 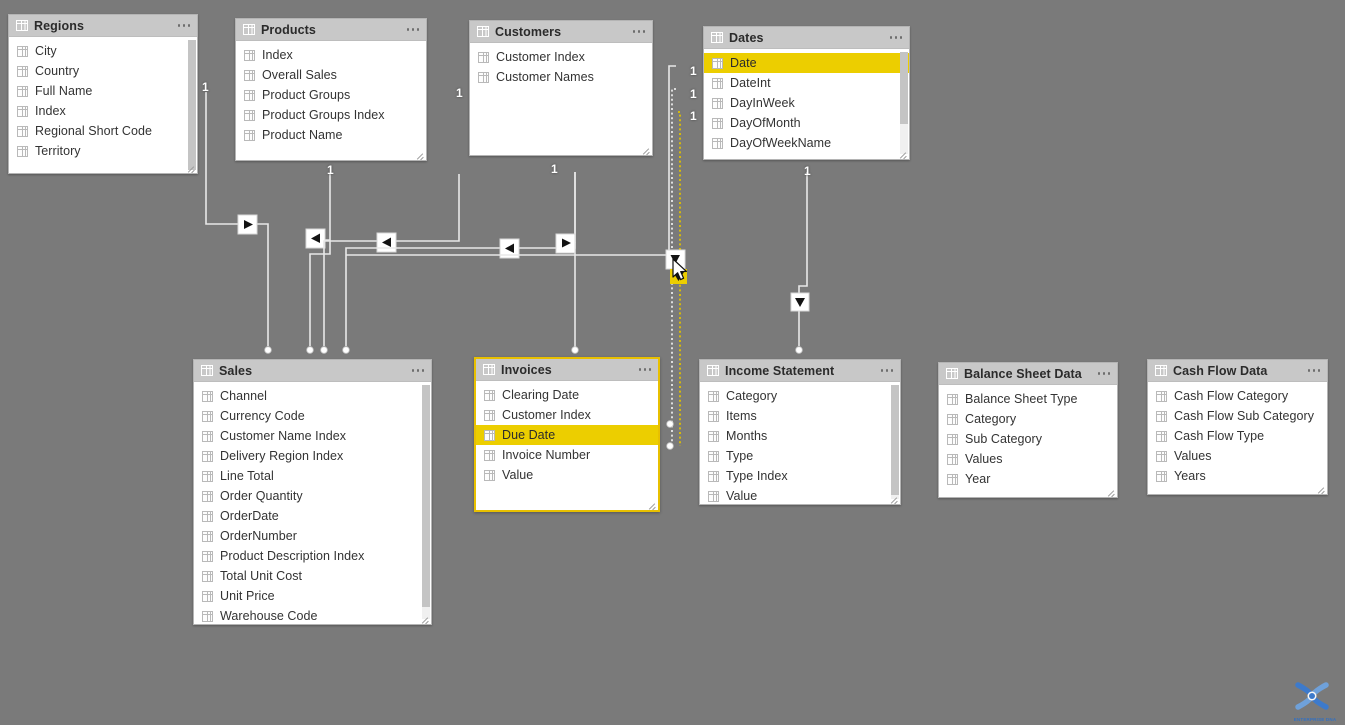 I want to click on field-row: Cash Flow Sub Category, so click(x=1237, y=416).